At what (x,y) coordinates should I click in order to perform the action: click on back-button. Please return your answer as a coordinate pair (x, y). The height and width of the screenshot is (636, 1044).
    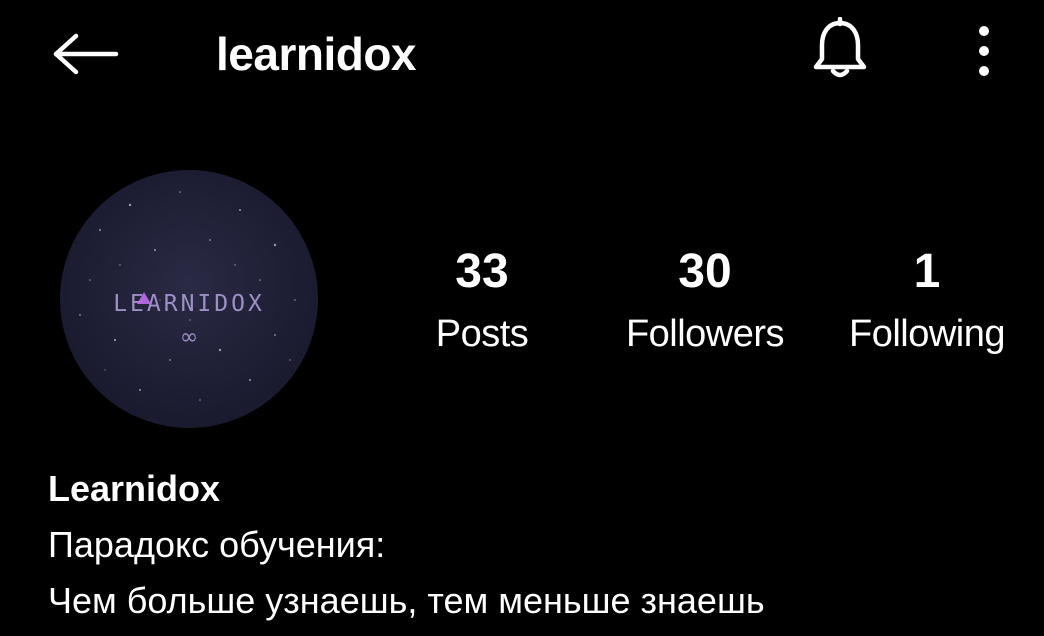
    Looking at the image, I should click on (84, 54).